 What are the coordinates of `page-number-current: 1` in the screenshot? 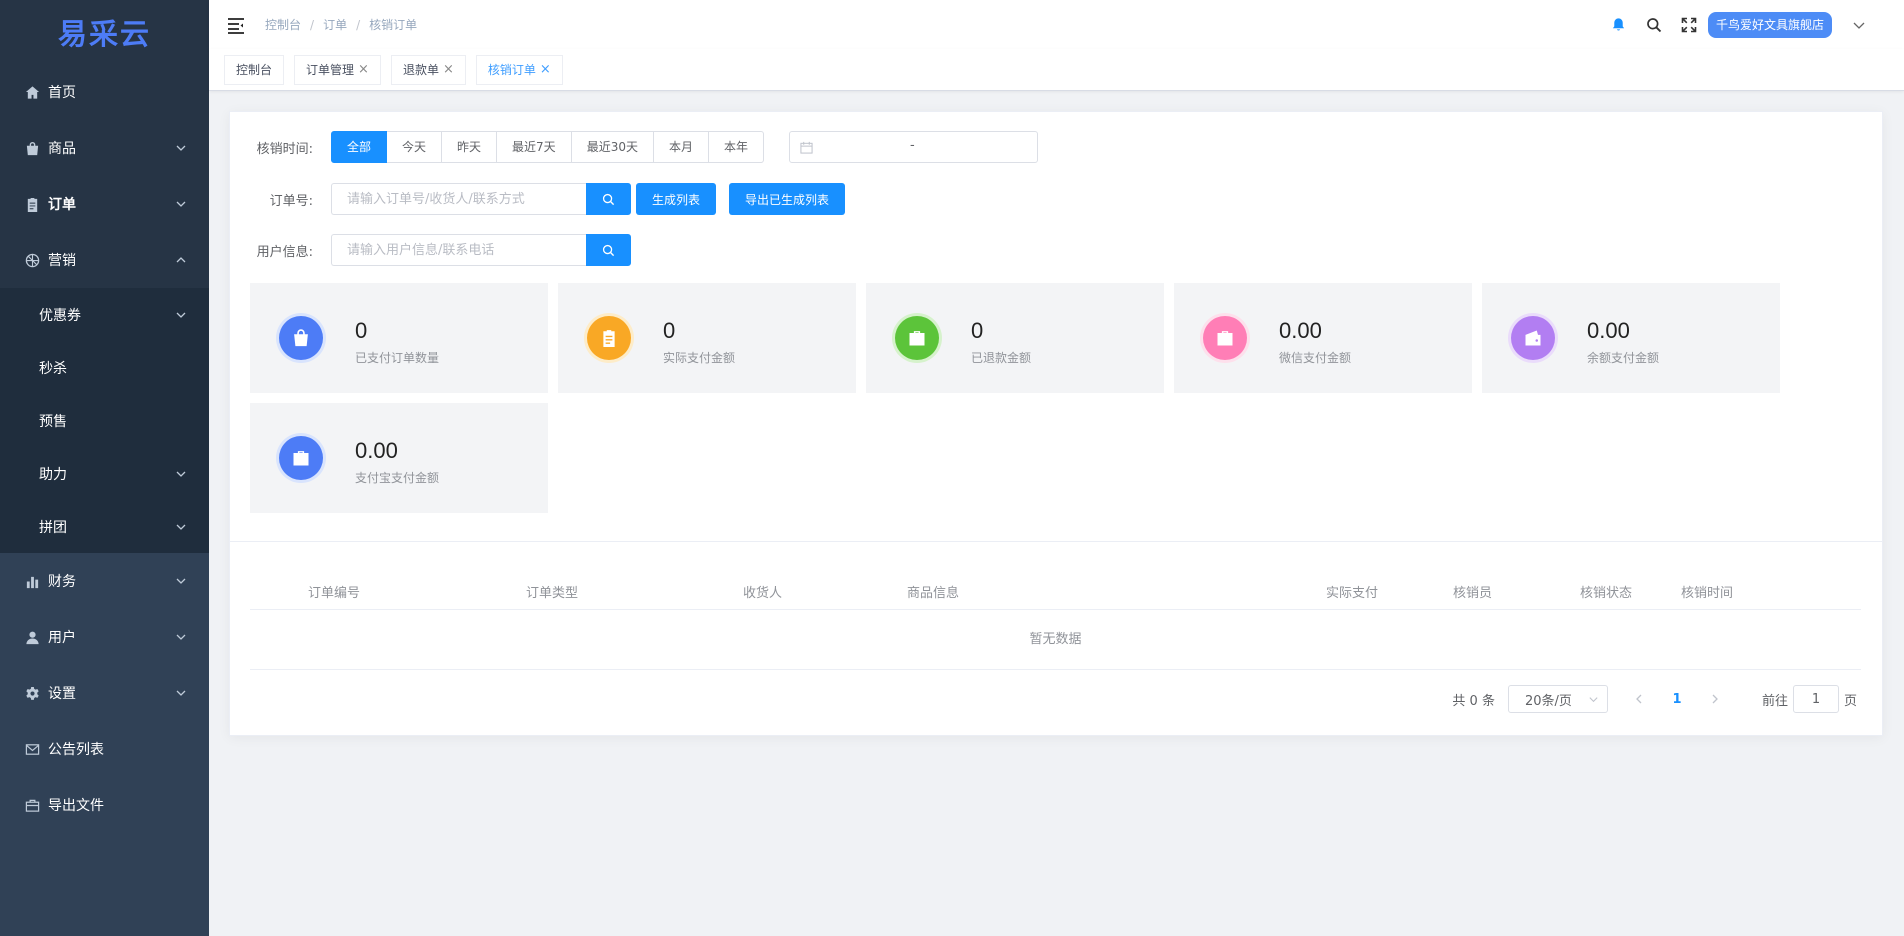 It's located at (1677, 699).